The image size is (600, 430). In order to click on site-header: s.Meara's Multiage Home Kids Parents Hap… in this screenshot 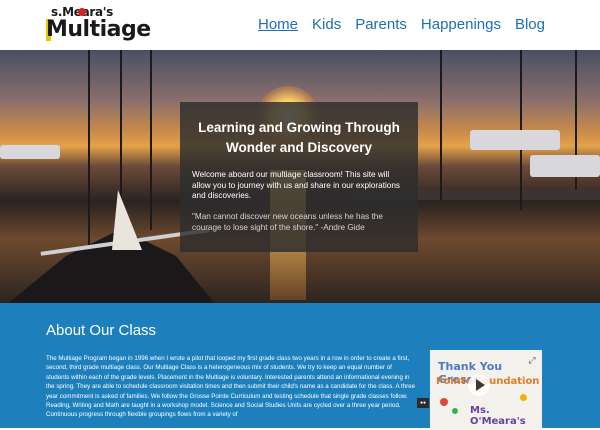, I will do `click(300, 25)`.